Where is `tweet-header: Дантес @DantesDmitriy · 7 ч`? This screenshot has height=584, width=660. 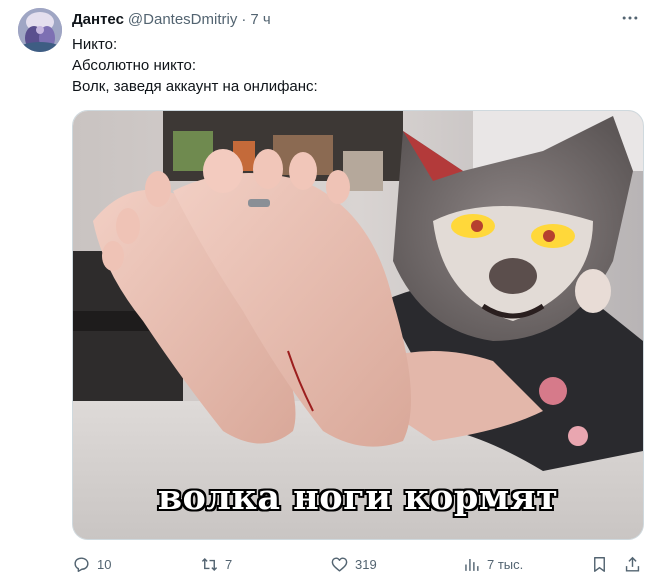
tweet-header: Дантес @DantesDmitriy · 7 ч is located at coordinates (171, 19).